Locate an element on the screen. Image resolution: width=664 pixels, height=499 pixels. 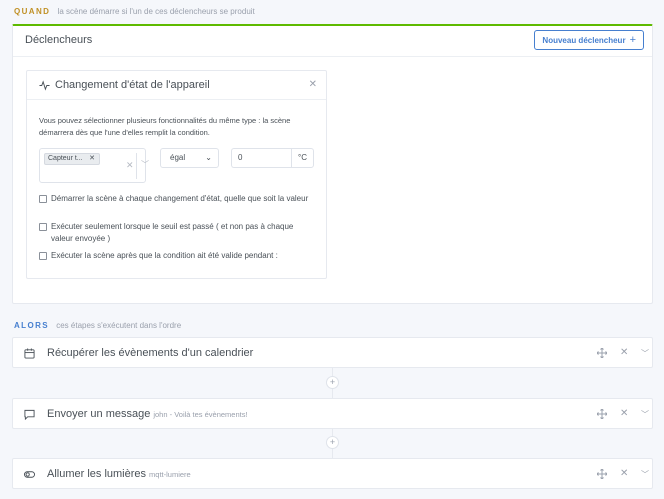
step-send-message-label: Envoyer un message is located at coordinates (99, 414).